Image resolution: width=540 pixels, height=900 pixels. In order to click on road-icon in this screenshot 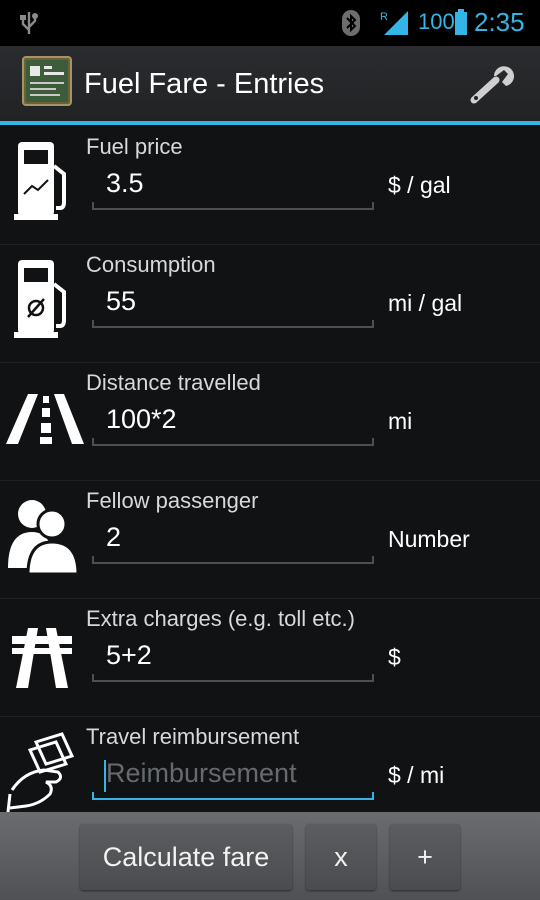, I will do `click(42, 421)`.